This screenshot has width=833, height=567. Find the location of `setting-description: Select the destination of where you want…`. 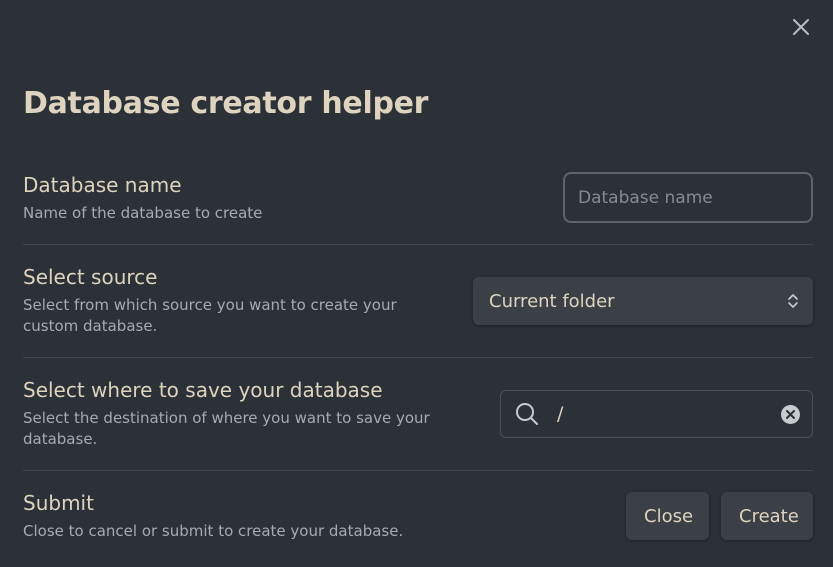

setting-description: Select the destination of where you want… is located at coordinates (226, 428).